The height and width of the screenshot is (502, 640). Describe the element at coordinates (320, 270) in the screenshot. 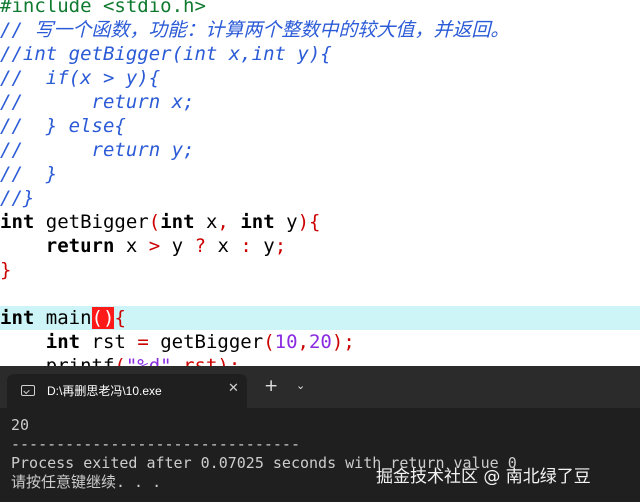

I see `code-line-close-brace: }` at that location.